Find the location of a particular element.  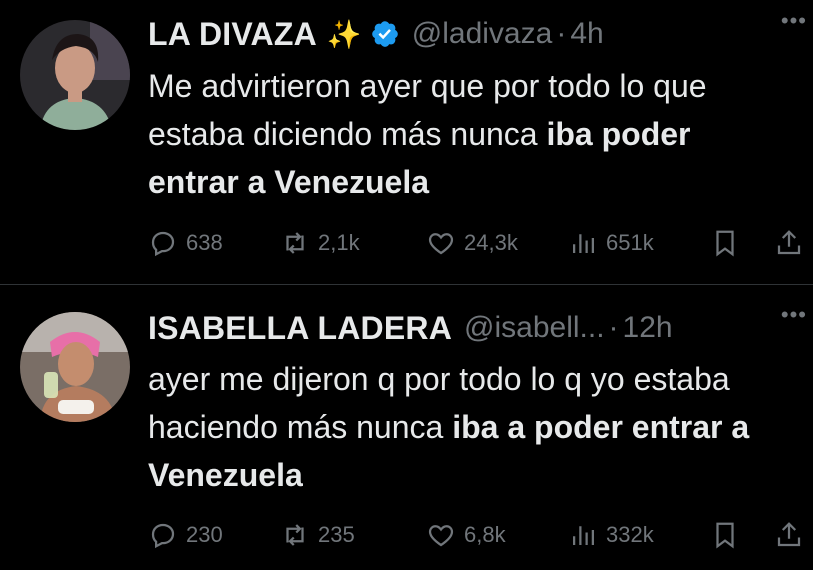

like-button: 6,8k is located at coordinates (466, 535).